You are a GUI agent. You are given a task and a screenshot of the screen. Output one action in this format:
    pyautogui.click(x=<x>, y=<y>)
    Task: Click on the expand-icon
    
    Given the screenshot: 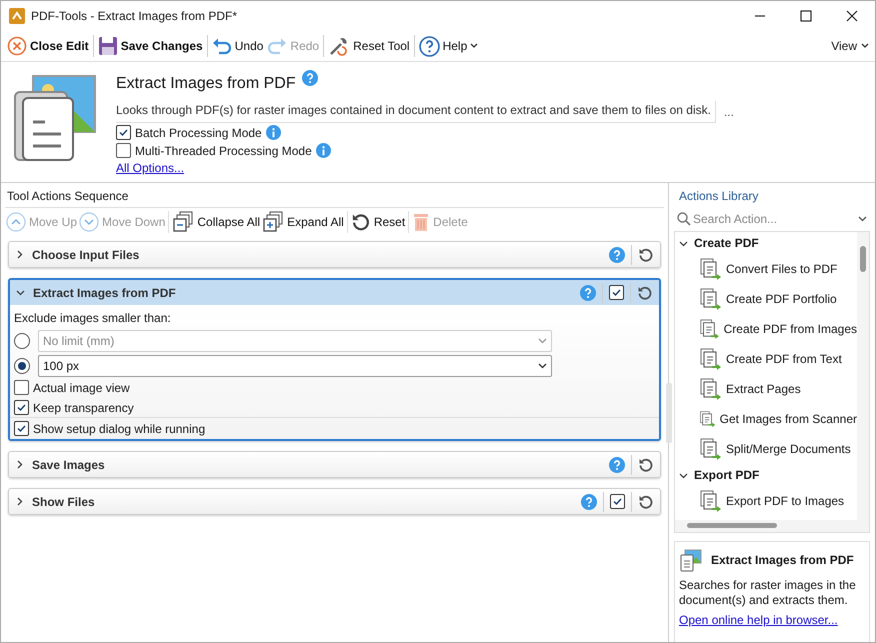 What is the action you would take?
    pyautogui.click(x=273, y=221)
    